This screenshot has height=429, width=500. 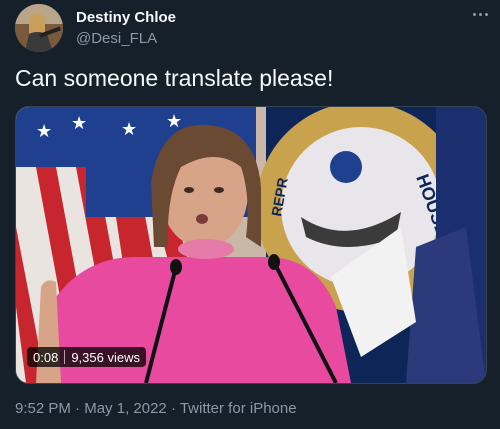 What do you see at coordinates (43, 408) in the screenshot?
I see `tweet-time: 9:52 PM` at bounding box center [43, 408].